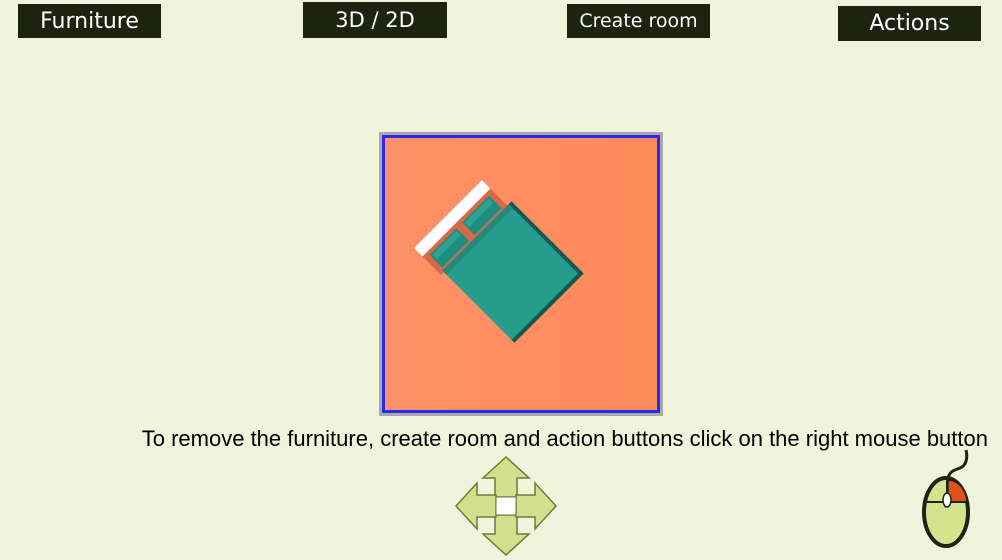 This screenshot has width=1002, height=560. What do you see at coordinates (638, 21) in the screenshot?
I see `create-room-button: Create room` at bounding box center [638, 21].